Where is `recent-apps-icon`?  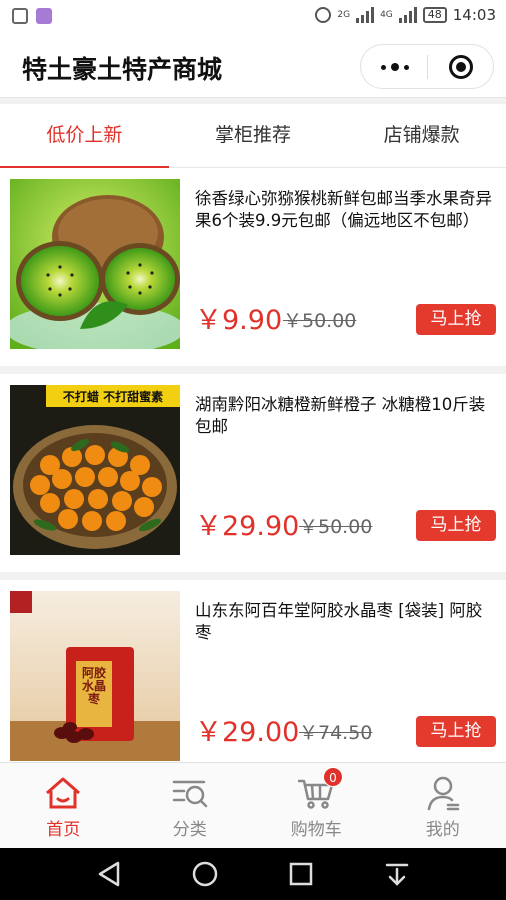 recent-apps-icon is located at coordinates (301, 874).